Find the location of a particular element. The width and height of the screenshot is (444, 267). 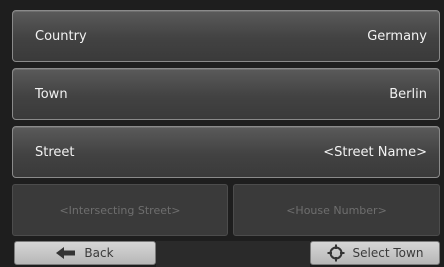

country-value: Germany is located at coordinates (397, 36).